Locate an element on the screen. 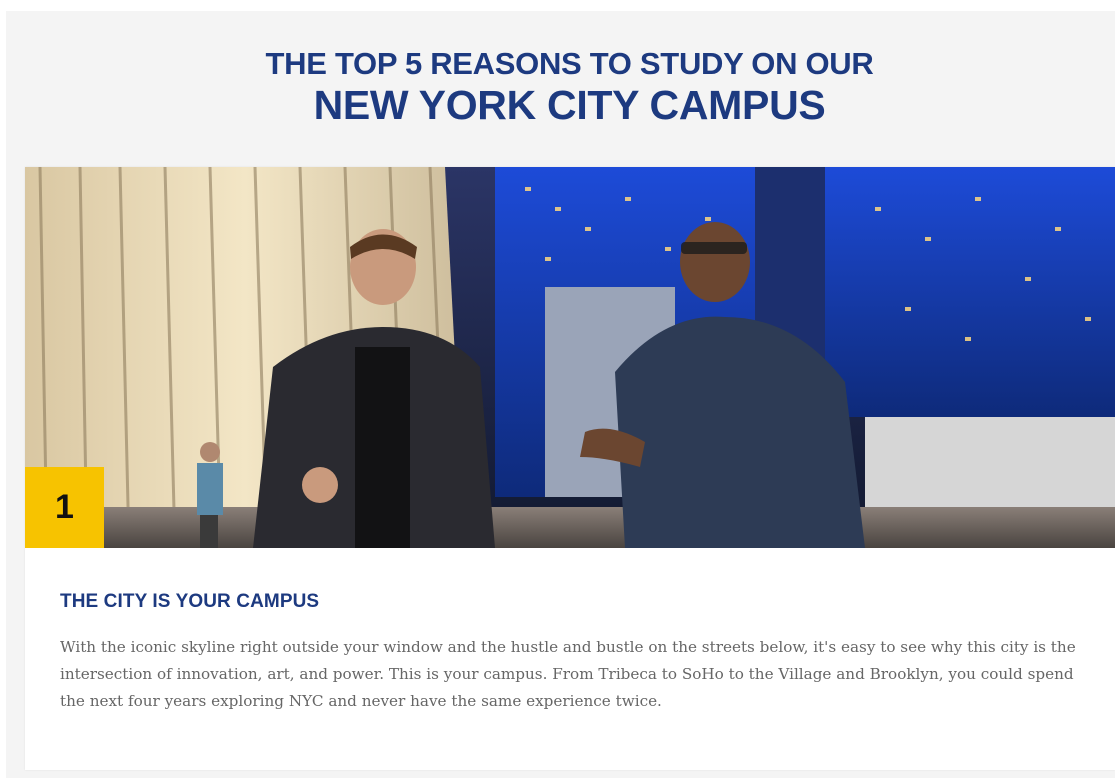 This screenshot has height=778, width=1115. reason-heading: THE CITY IS YOUR CAMPUS is located at coordinates (190, 601).